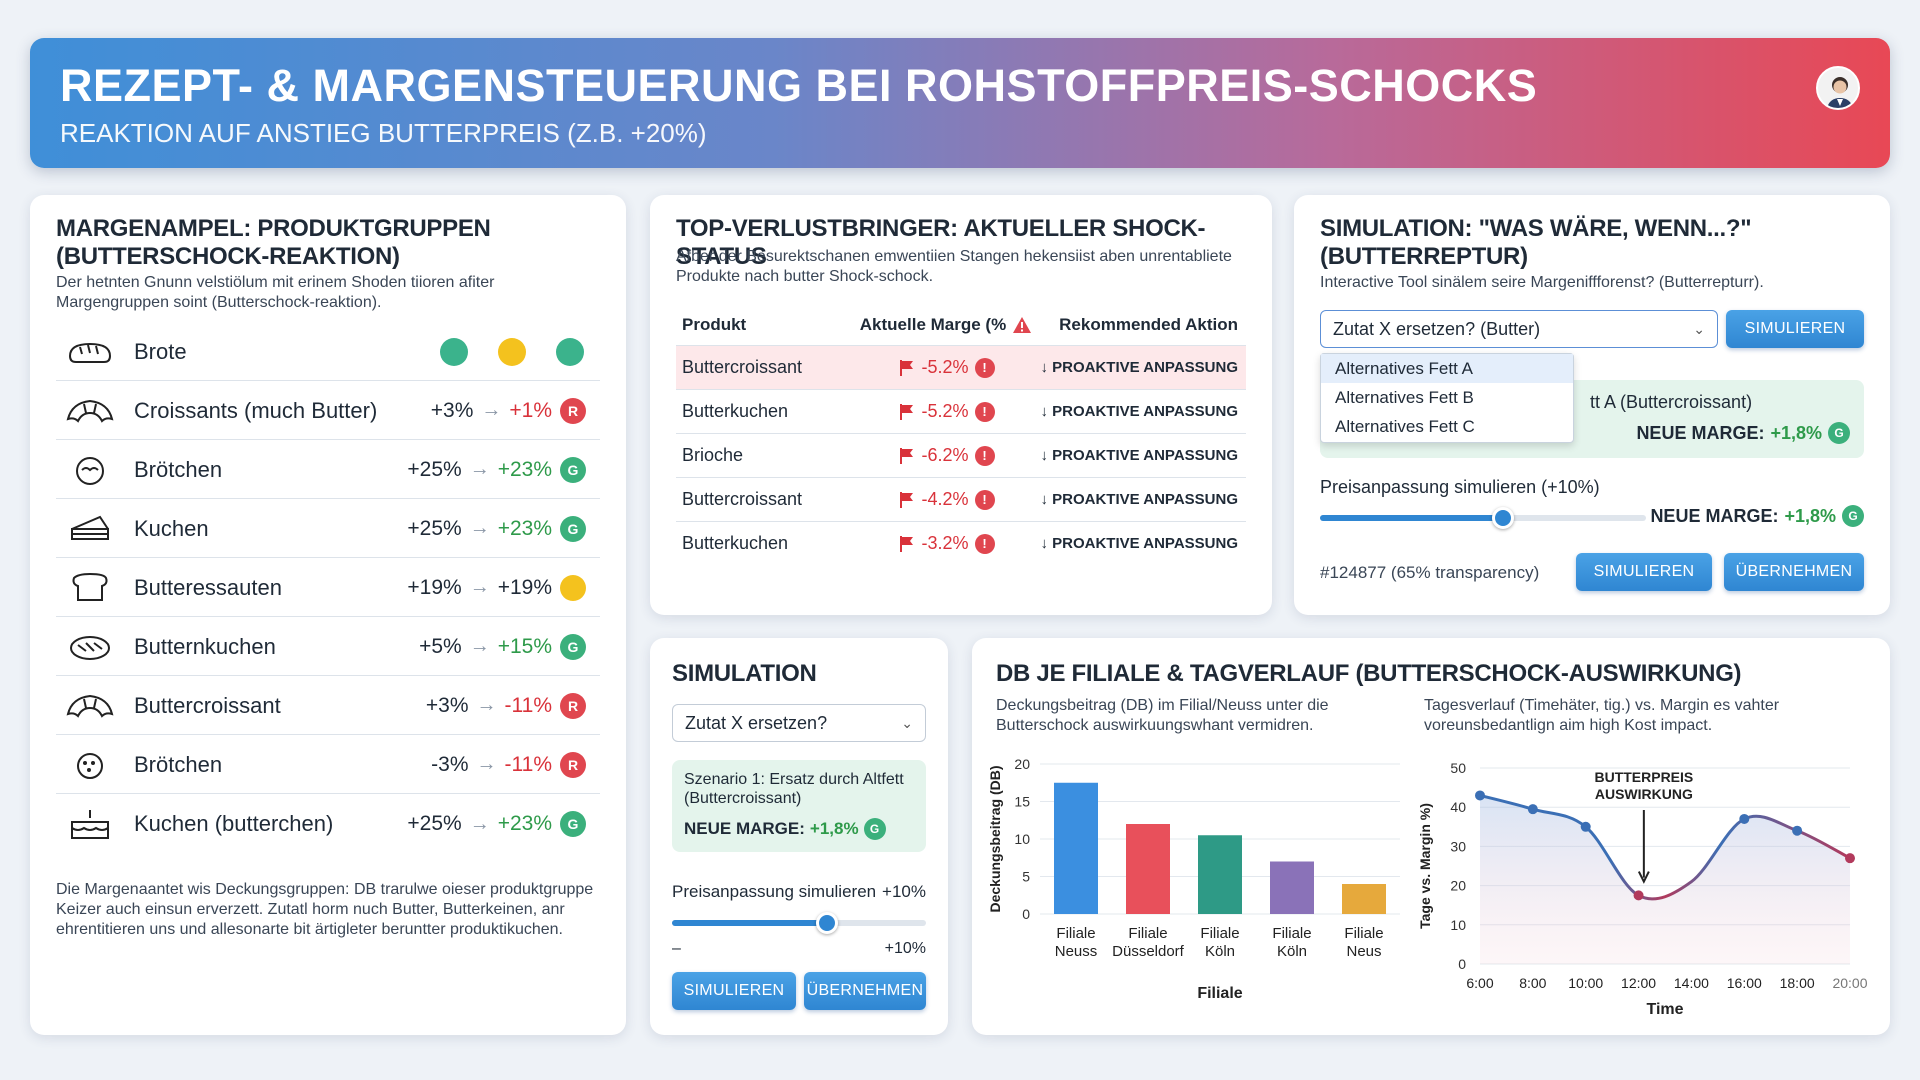  I want to click on product-row: Kuchen (butterchen) +25% → +23% G, so click(328, 824).